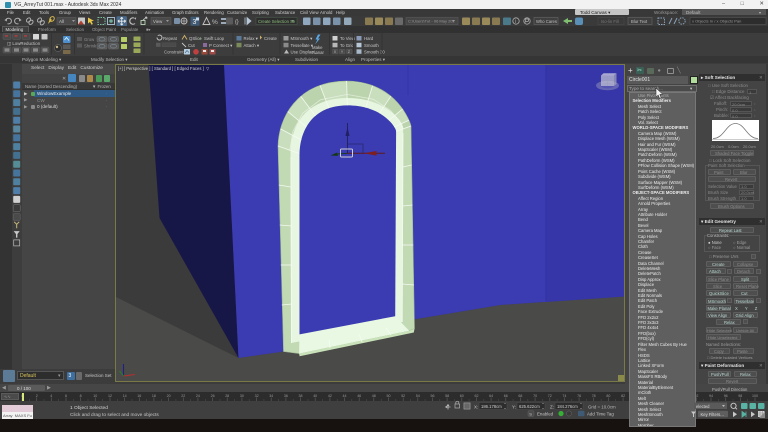 The image size is (768, 432). Describe the element at coordinates (703, 406) in the screenshot. I see `svg-text: elected` at that location.